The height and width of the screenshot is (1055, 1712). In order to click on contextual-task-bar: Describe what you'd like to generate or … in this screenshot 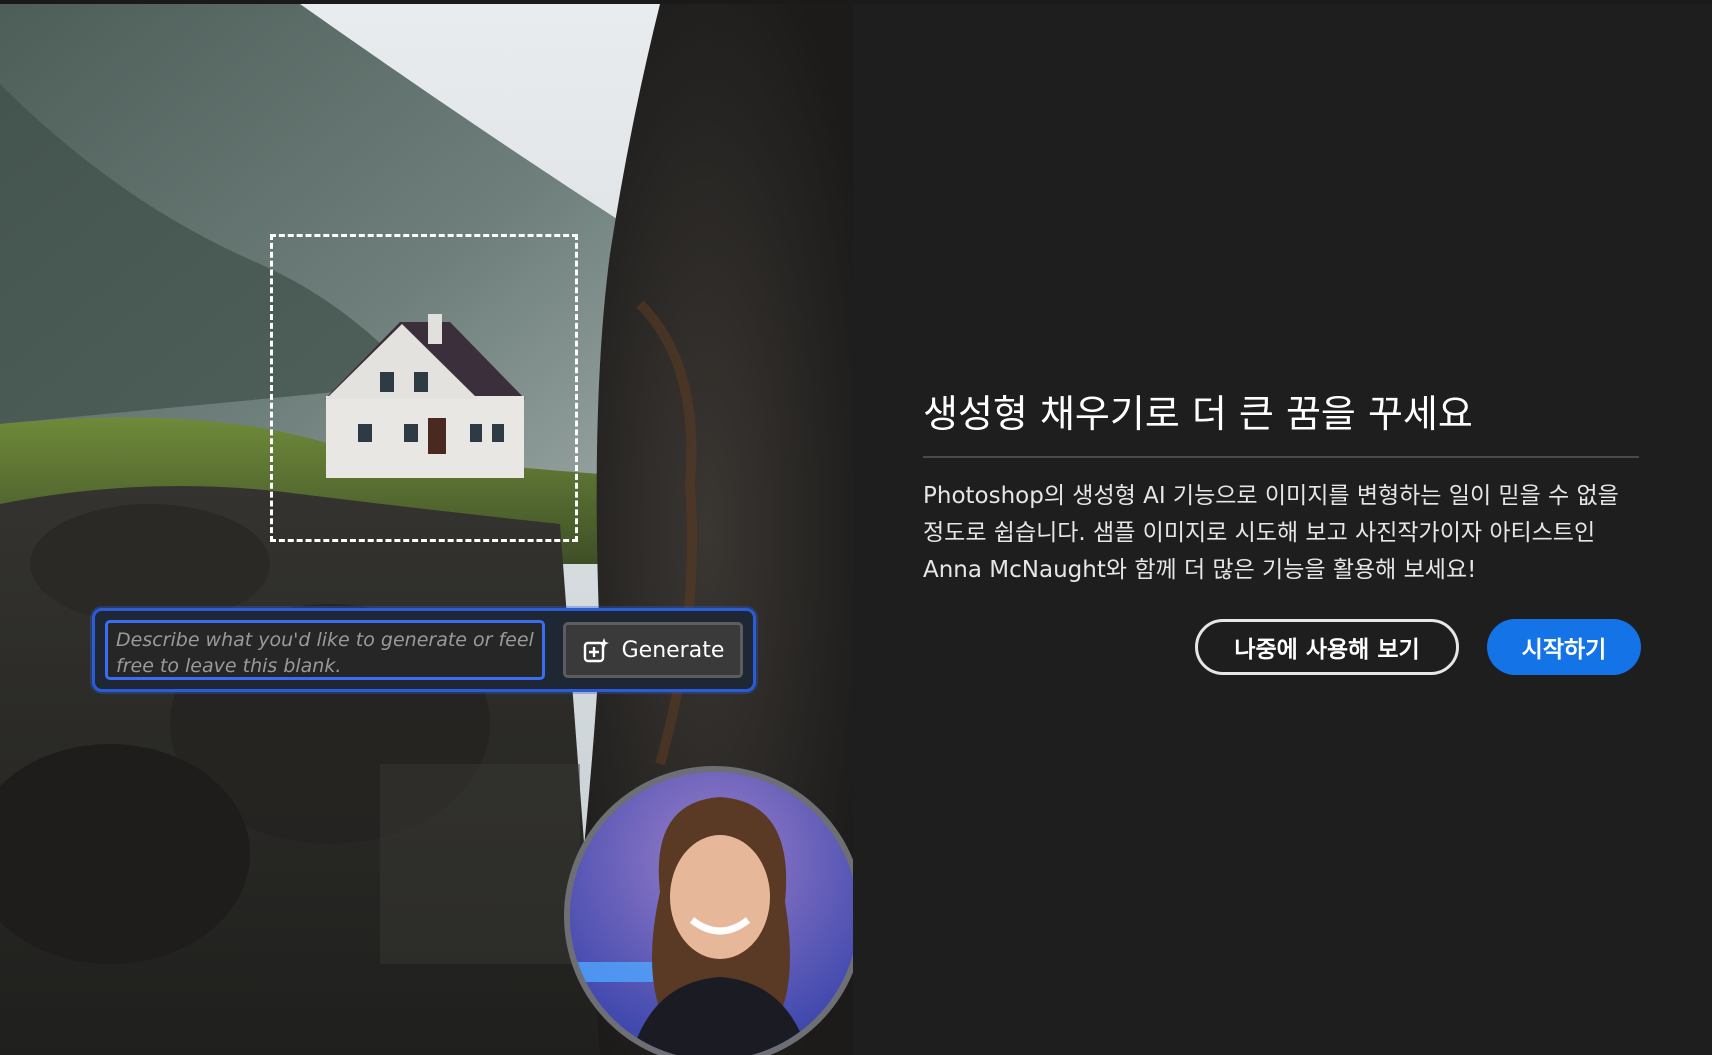, I will do `click(424, 650)`.